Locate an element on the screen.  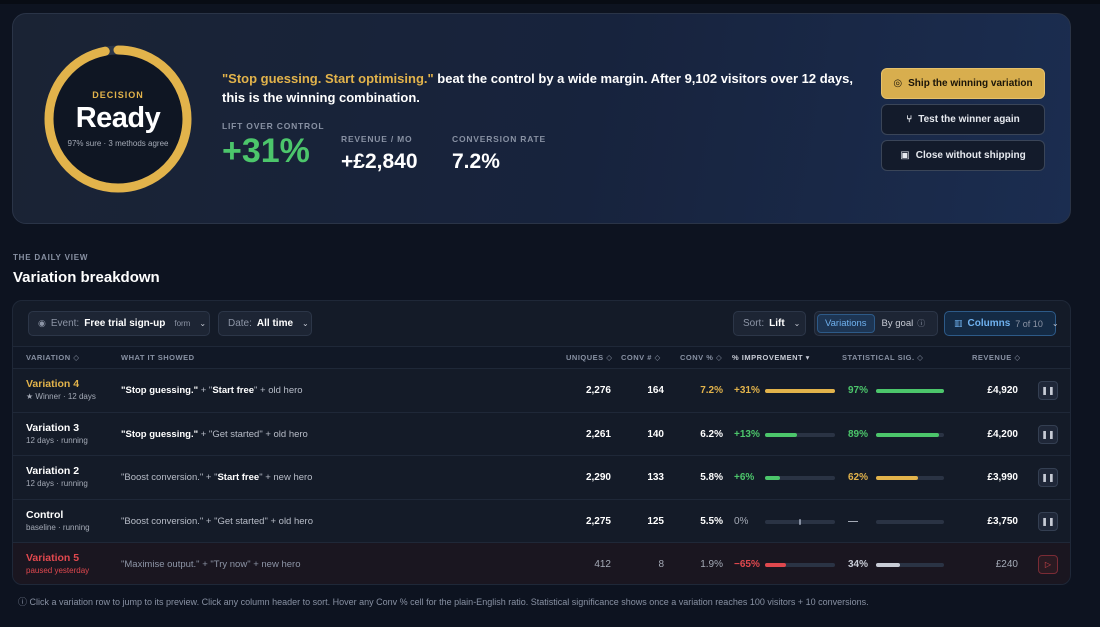
hero-text: " + old hero is located at coordinates (283, 434).